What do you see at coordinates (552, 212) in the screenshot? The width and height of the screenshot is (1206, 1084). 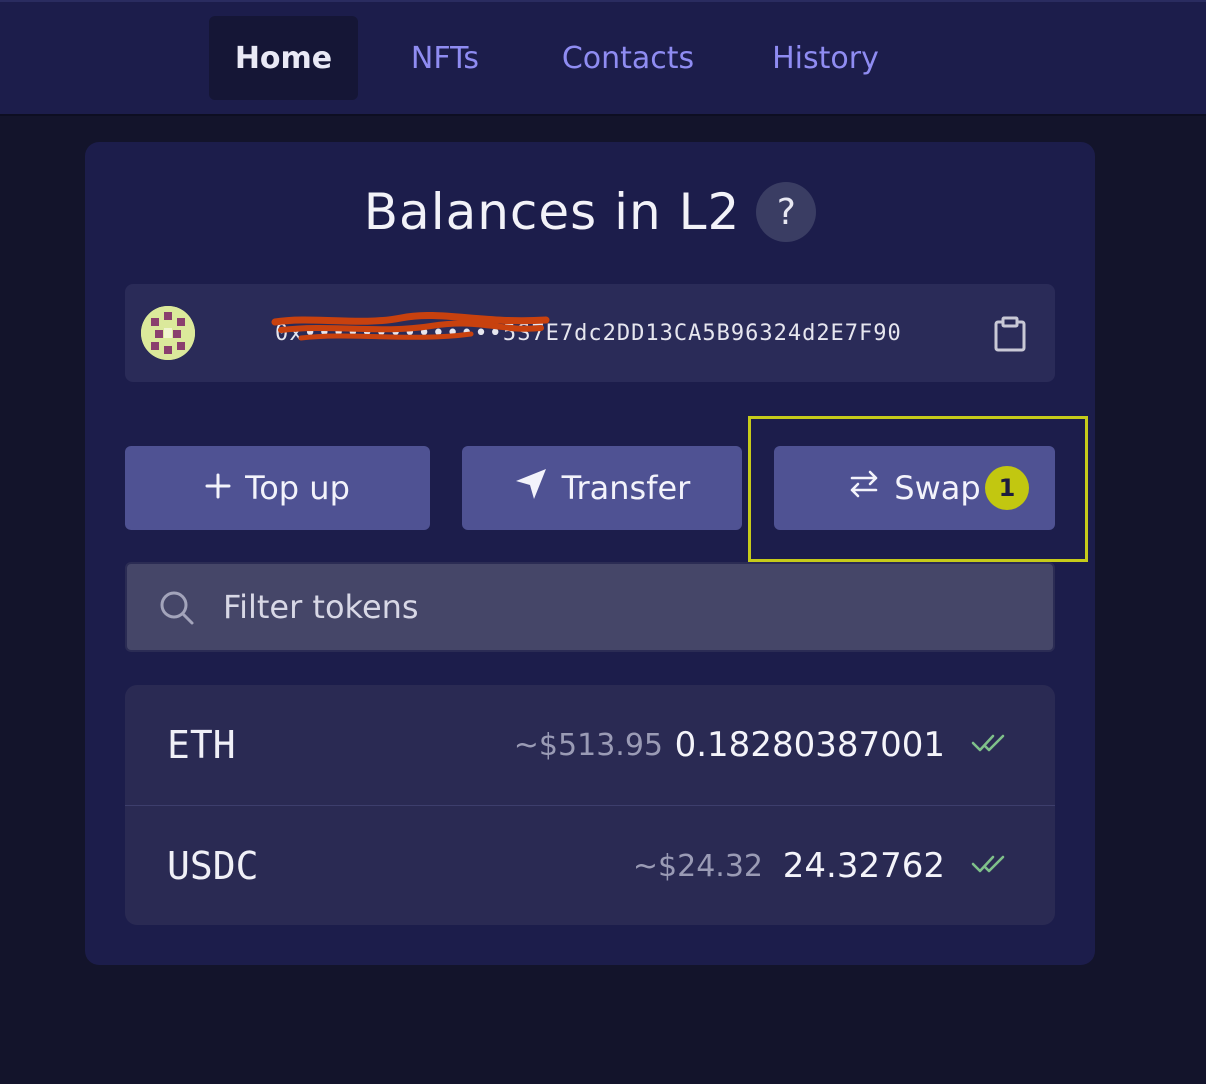 I see `page-title: Balances in L2` at bounding box center [552, 212].